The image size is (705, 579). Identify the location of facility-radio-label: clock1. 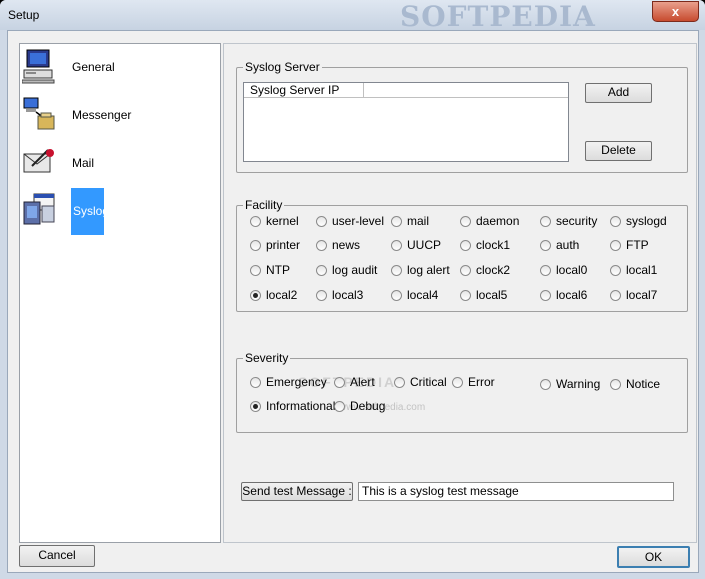
(493, 245).